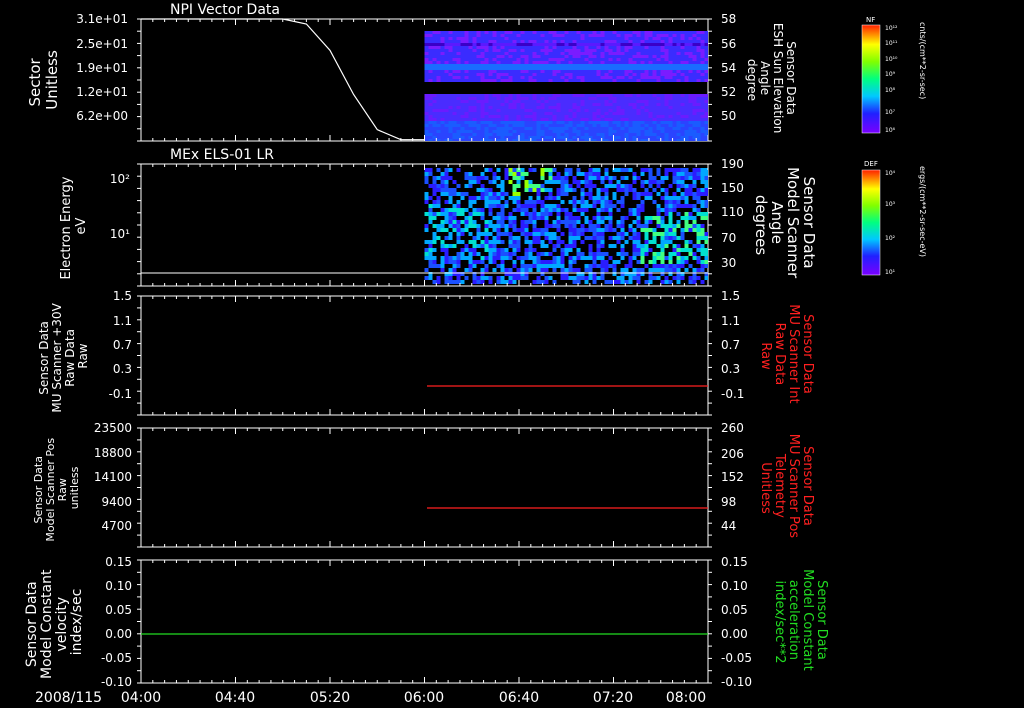 The height and width of the screenshot is (708, 1024). I want to click on x-tick-label: 06:00, so click(424, 698).